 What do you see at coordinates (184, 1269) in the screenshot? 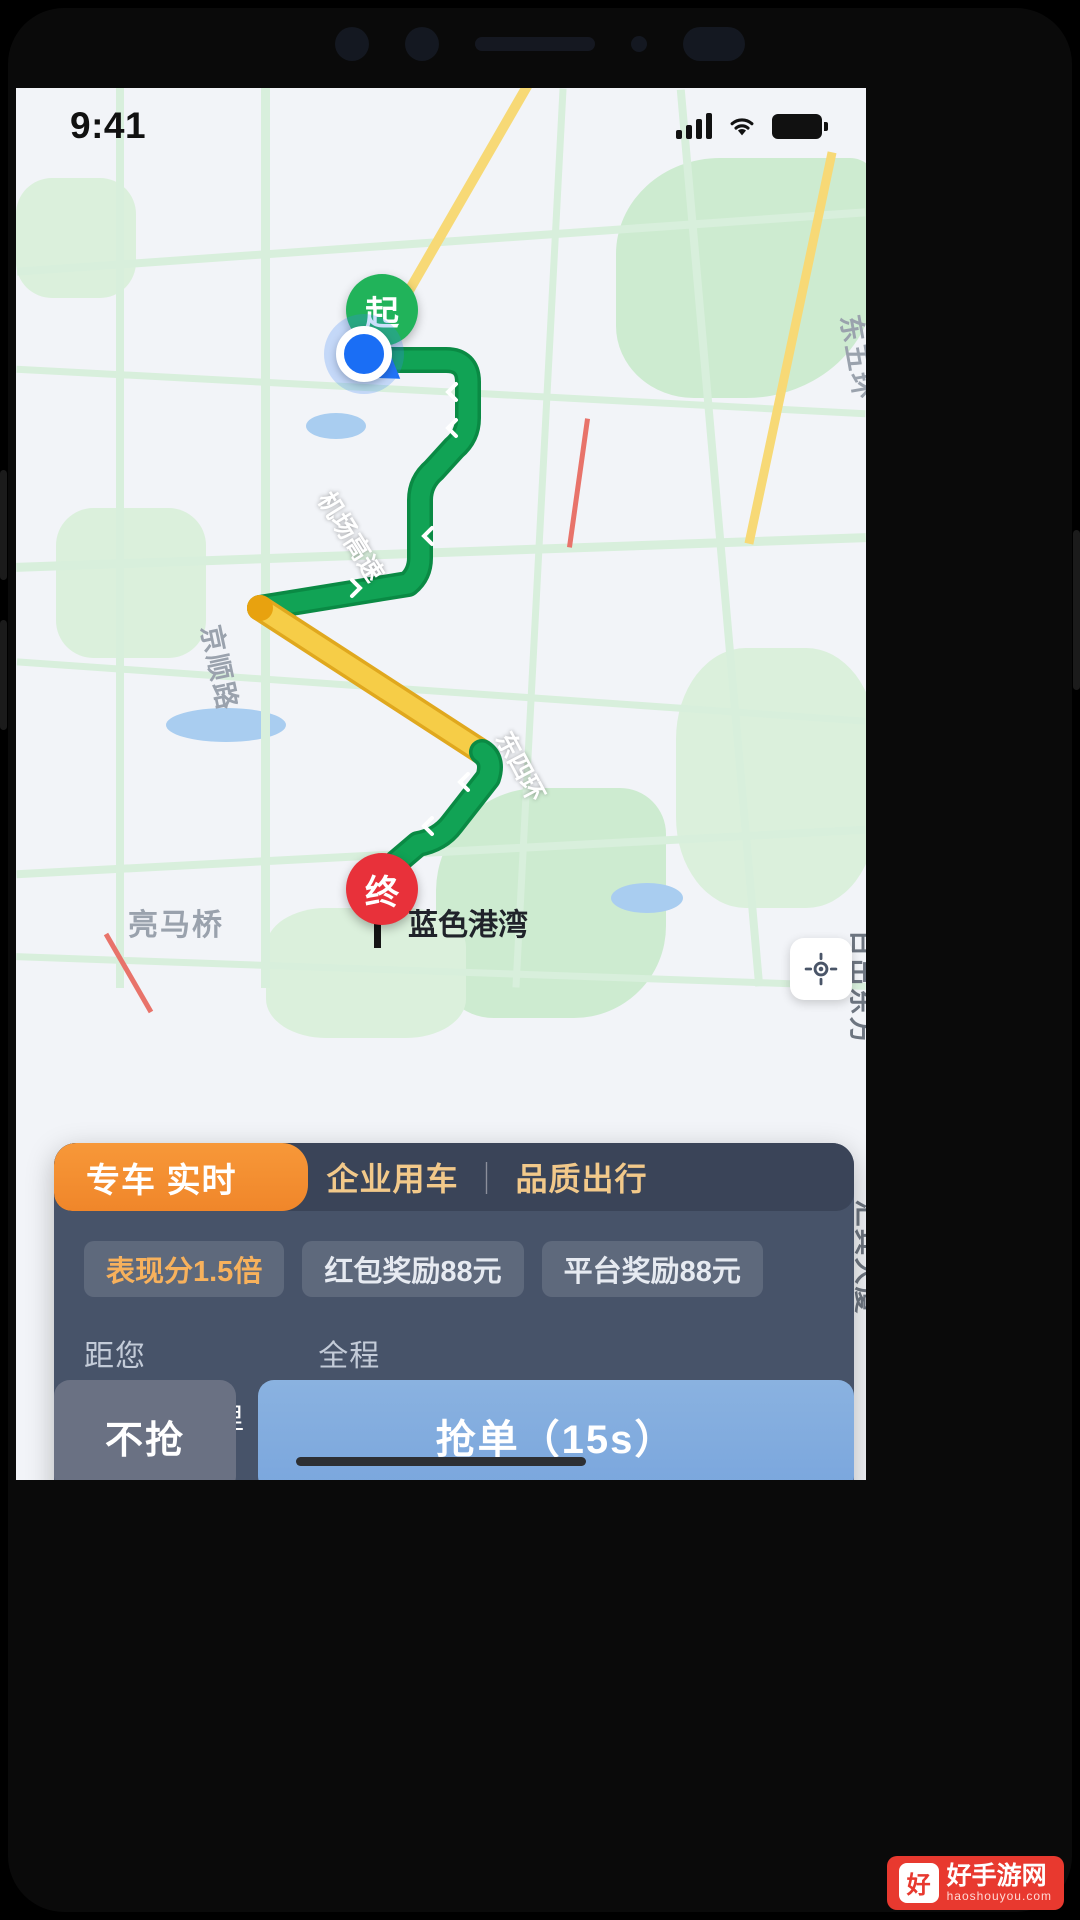
I see `badge-performance-multiplier: 表现分1.5倍` at bounding box center [184, 1269].